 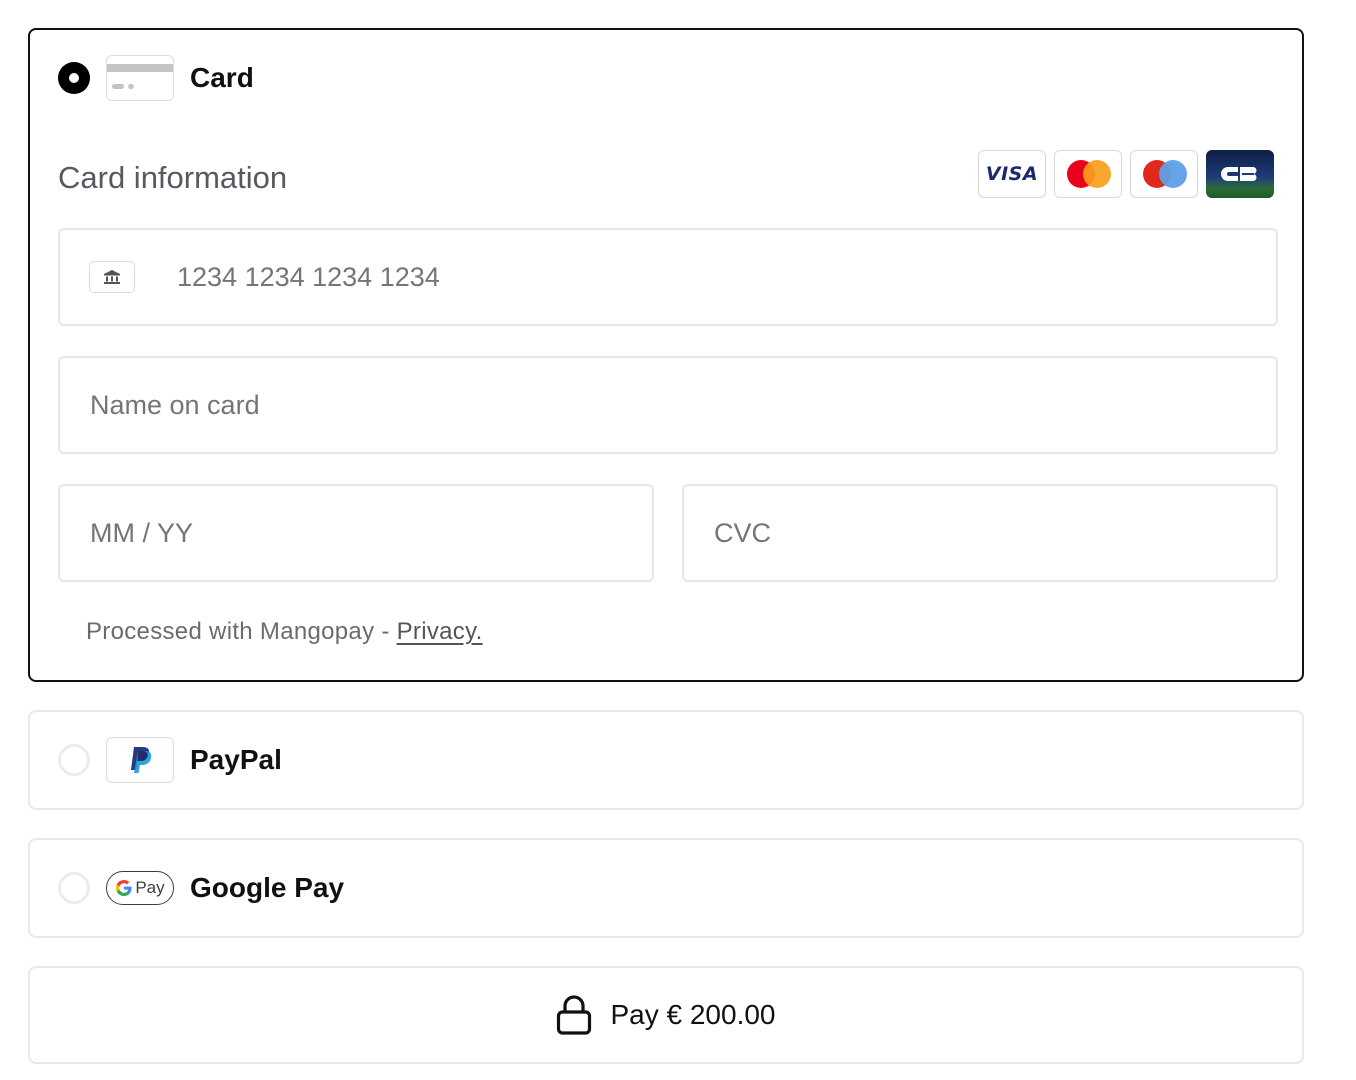 What do you see at coordinates (74, 760) in the screenshot?
I see `paypal-radio` at bounding box center [74, 760].